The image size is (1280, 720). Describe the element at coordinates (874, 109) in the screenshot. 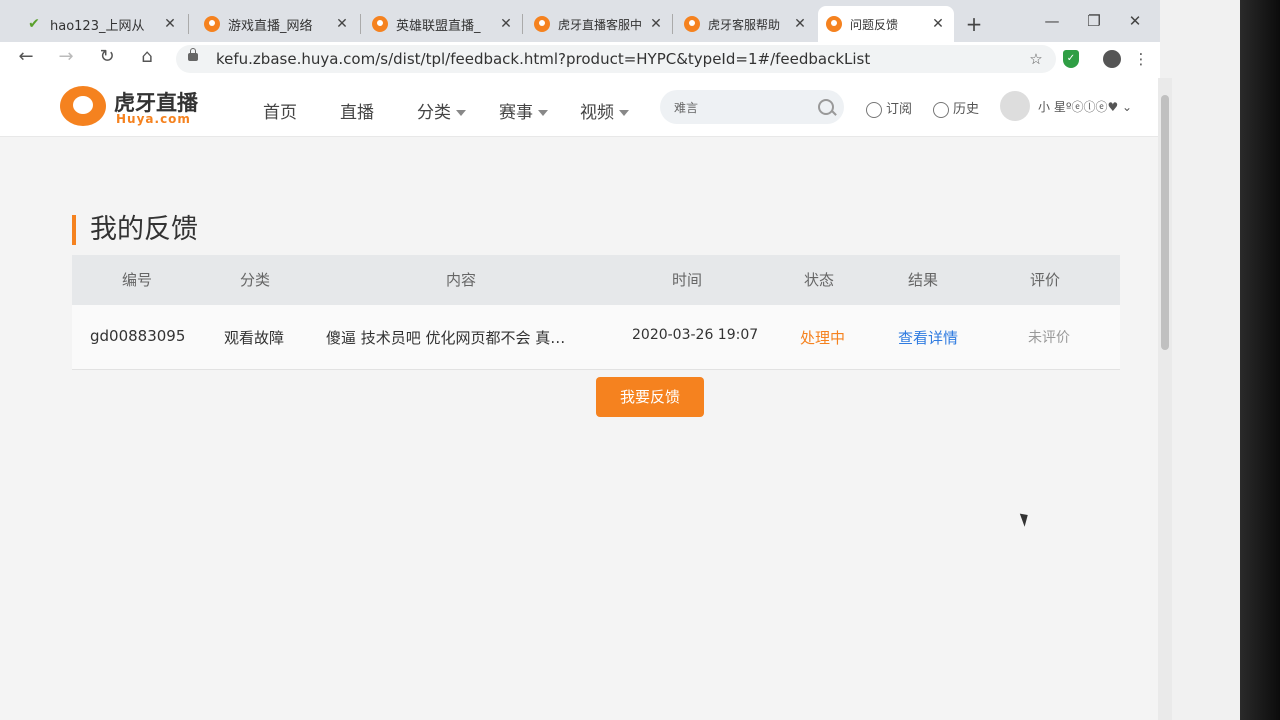

I see `heart-icon` at that location.